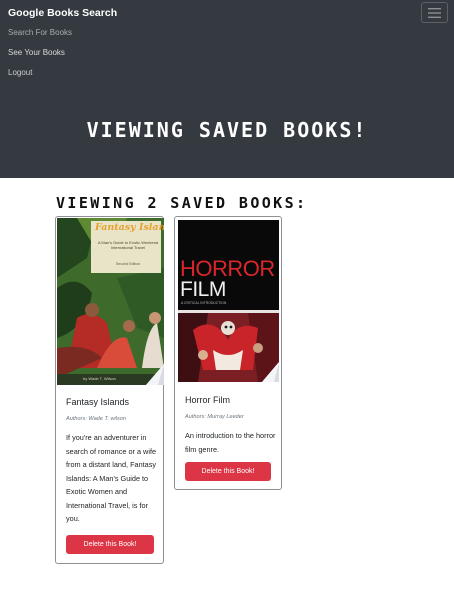 The height and width of the screenshot is (607, 454). What do you see at coordinates (203, 289) in the screenshot?
I see `cover-title-film: FILM` at bounding box center [203, 289].